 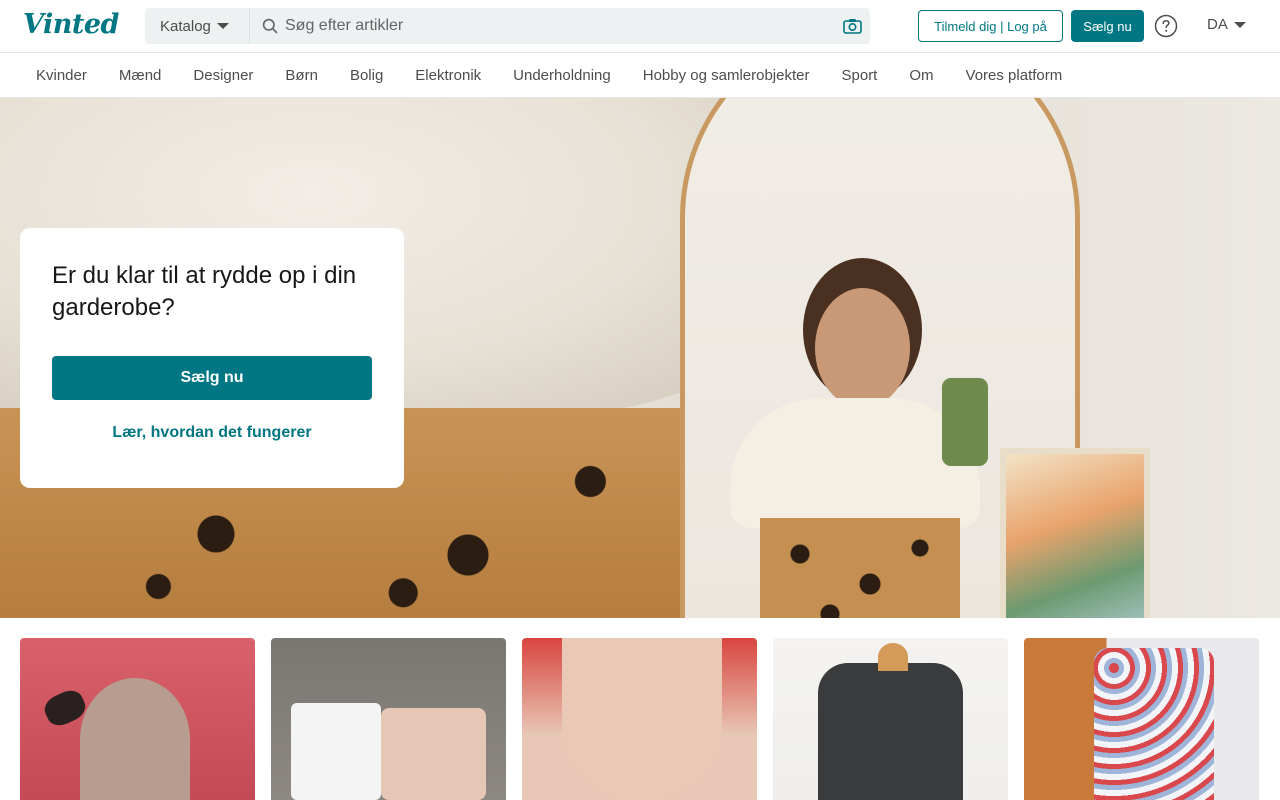 What do you see at coordinates (185, 26) in the screenshot?
I see `katalog-label: Katalog` at bounding box center [185, 26].